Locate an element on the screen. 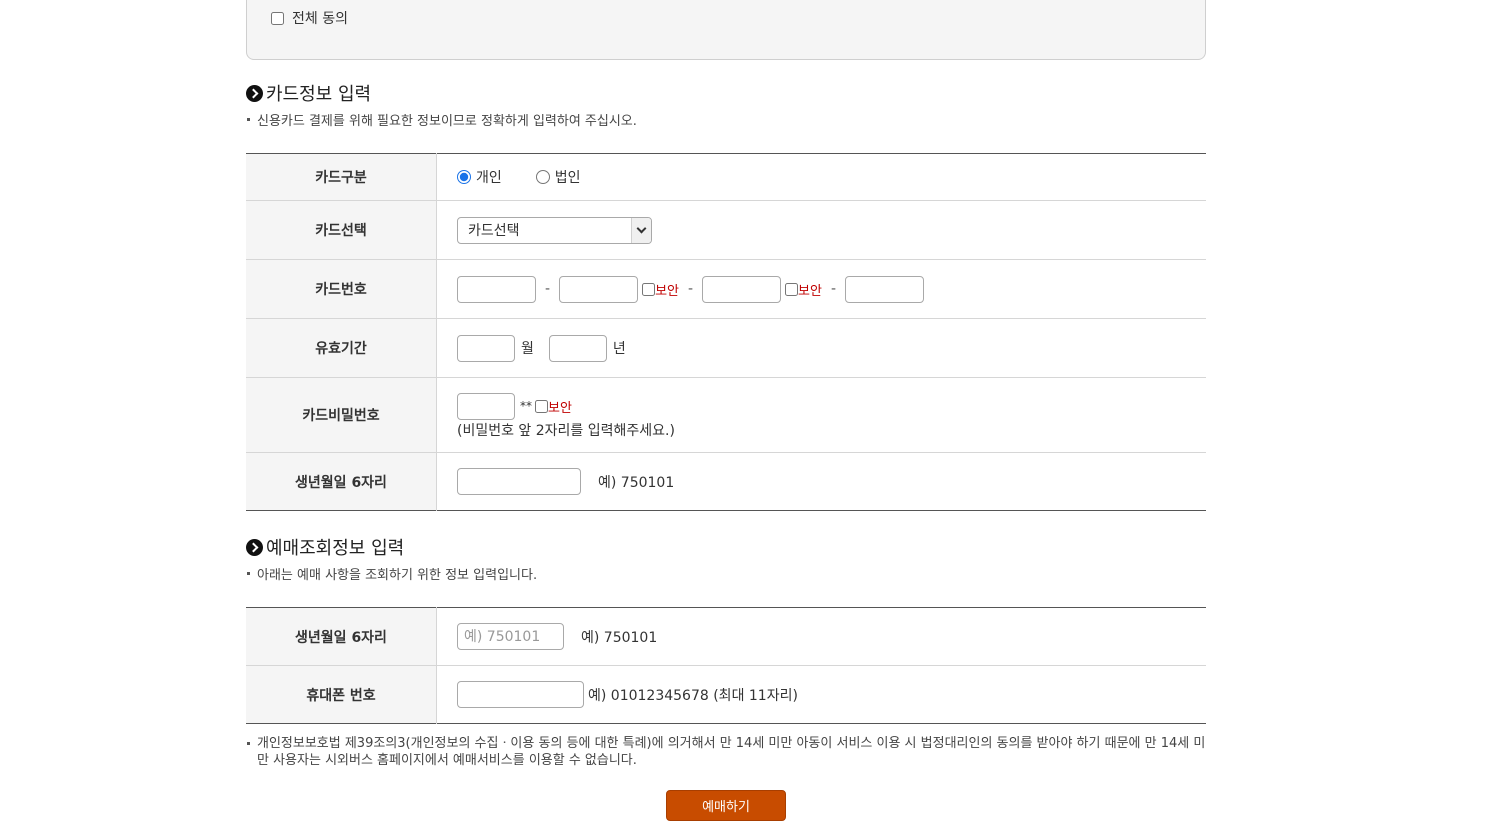 This screenshot has width=1487, height=830. card-section-desc: 신용카드 결제를 위해 필요한 정보이므로 정확하게 입력하여 주십시오. is located at coordinates (441, 119).